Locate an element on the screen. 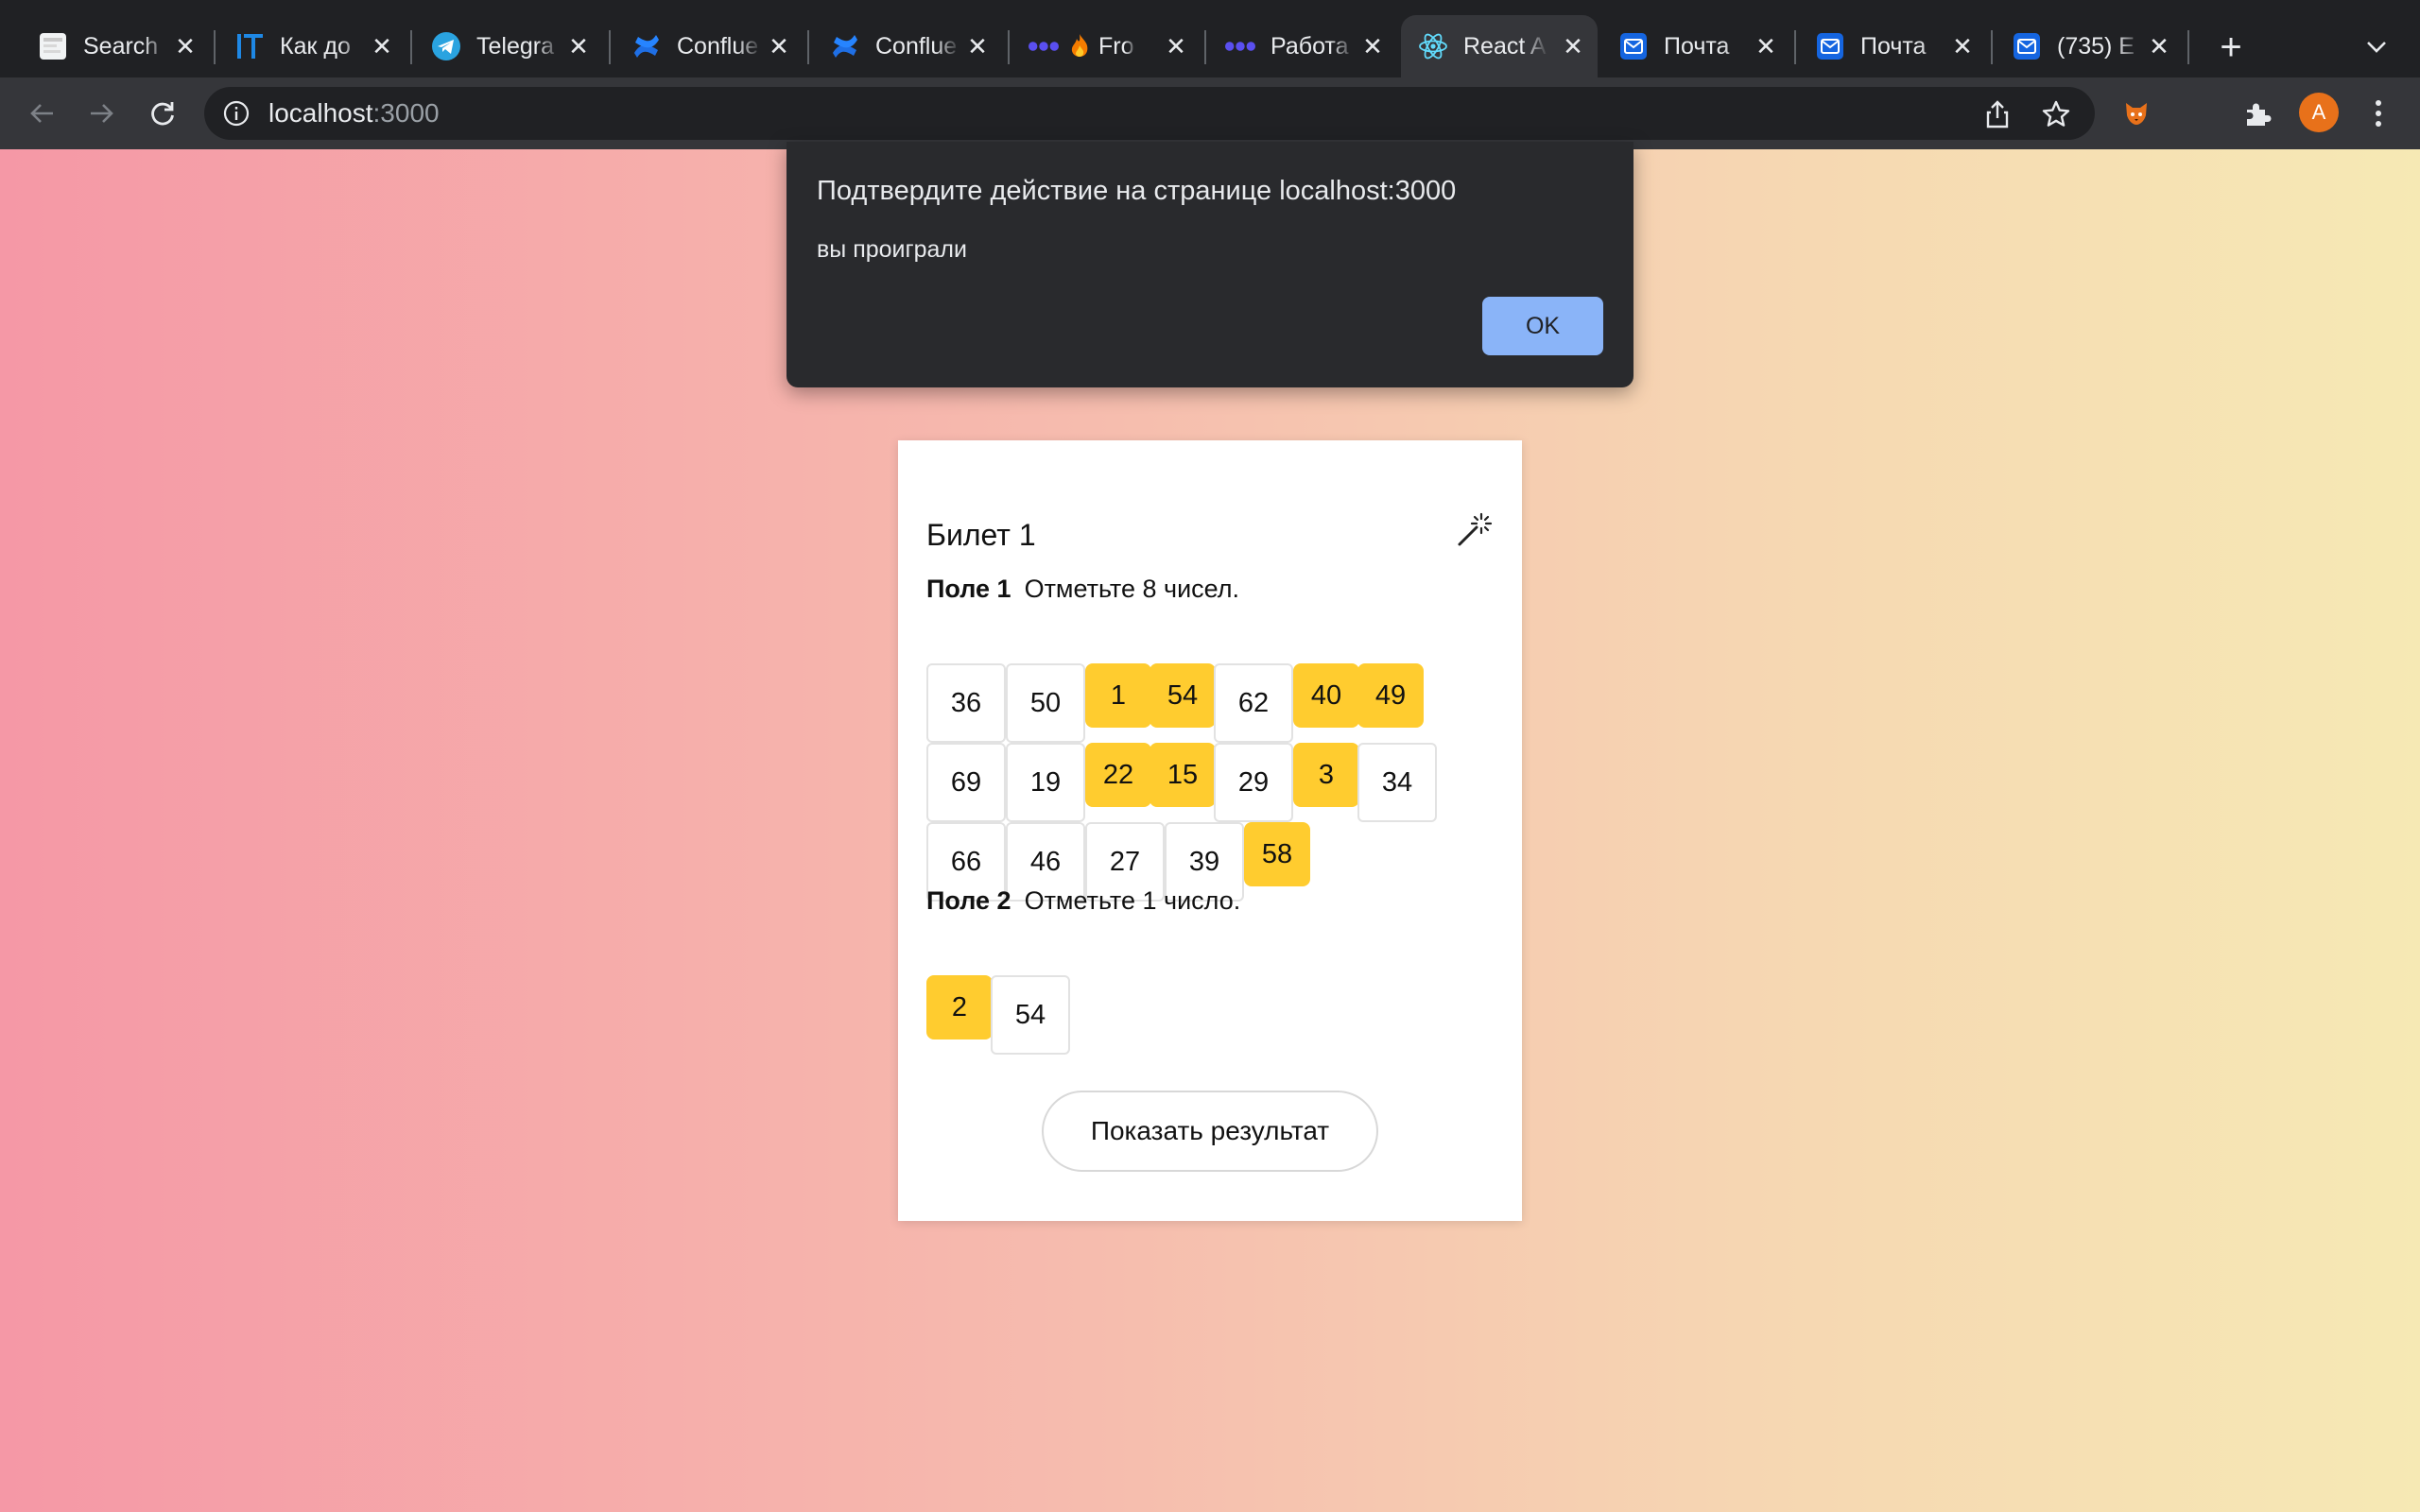  info-icon is located at coordinates (236, 113).